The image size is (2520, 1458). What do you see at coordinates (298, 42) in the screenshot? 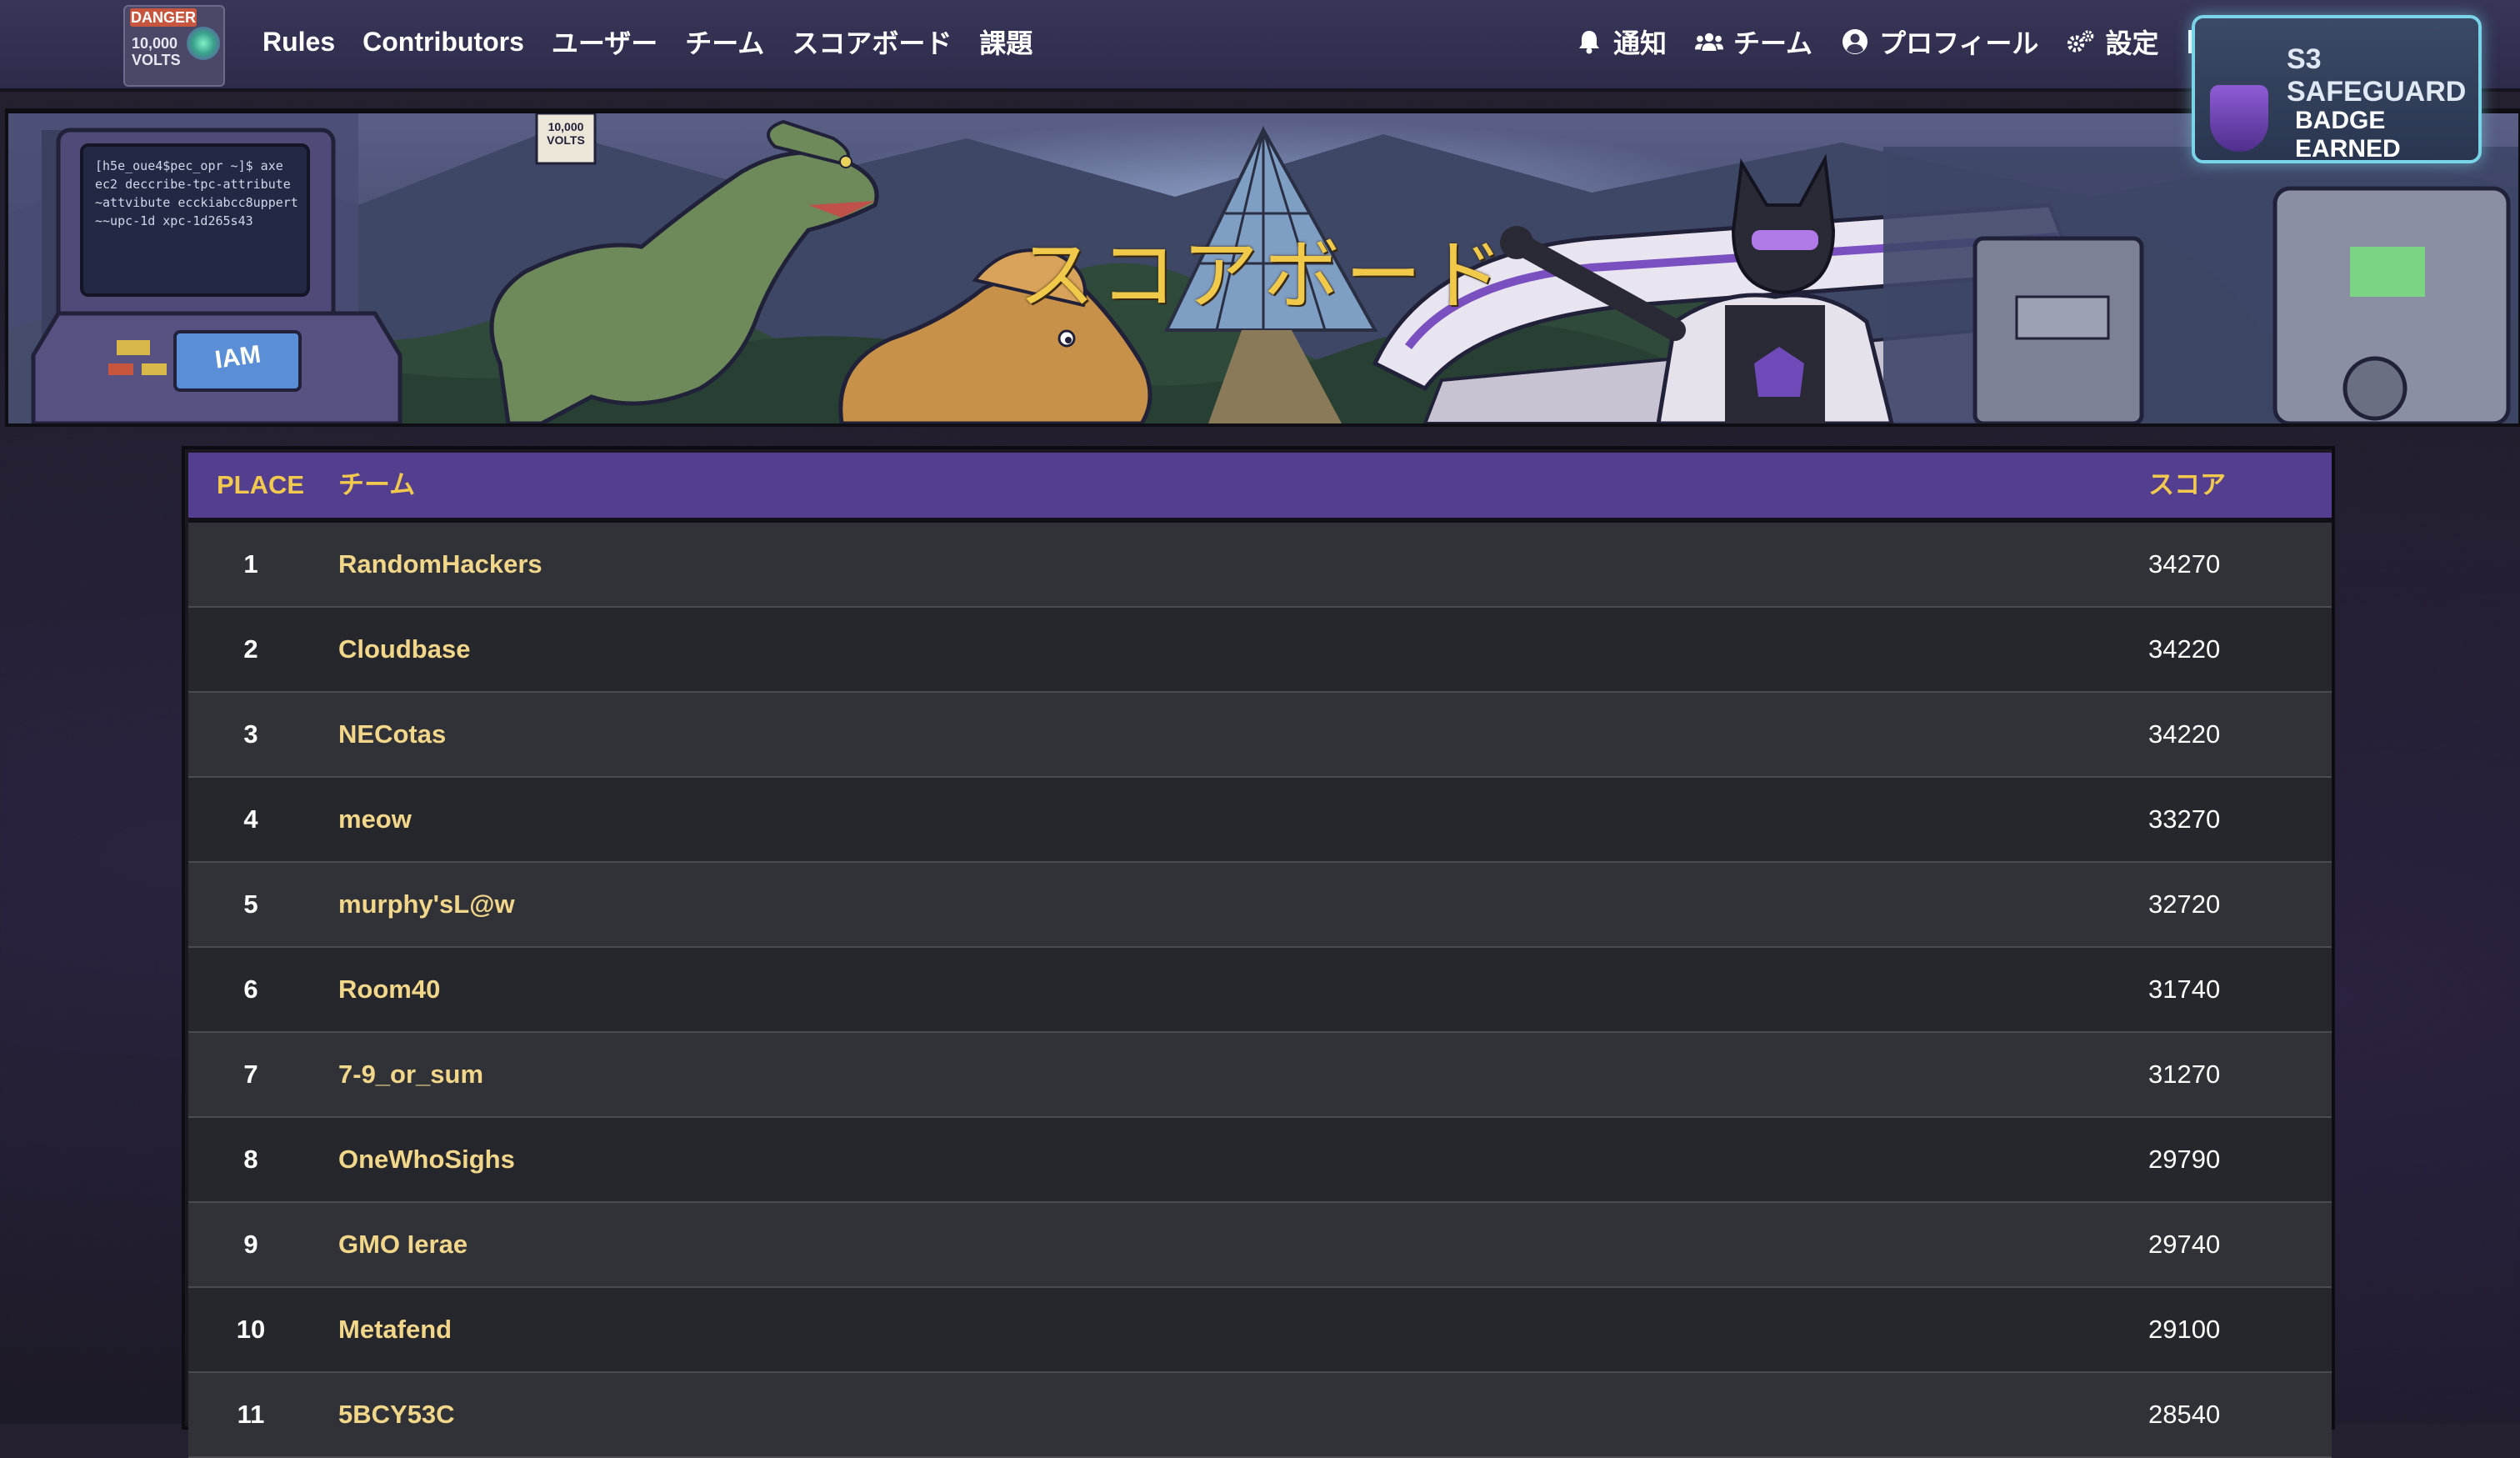
I see `nav-link-rules: Rules` at bounding box center [298, 42].